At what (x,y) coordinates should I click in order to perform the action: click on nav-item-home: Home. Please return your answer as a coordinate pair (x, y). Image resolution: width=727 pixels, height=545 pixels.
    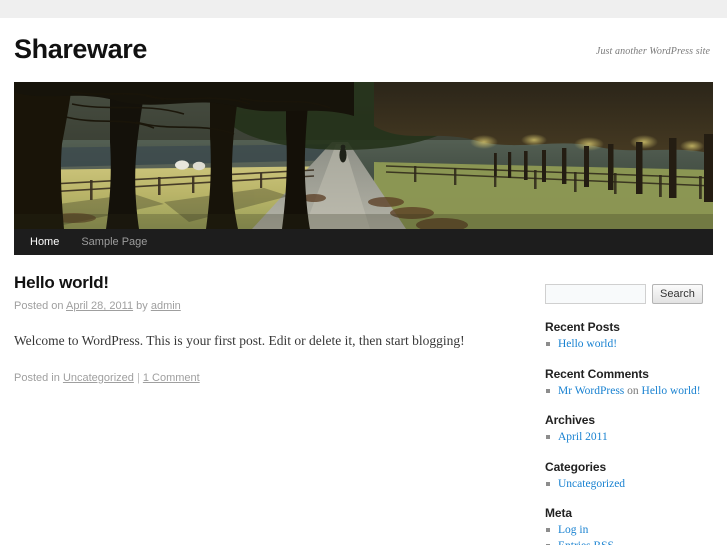
    Looking at the image, I should click on (42, 242).